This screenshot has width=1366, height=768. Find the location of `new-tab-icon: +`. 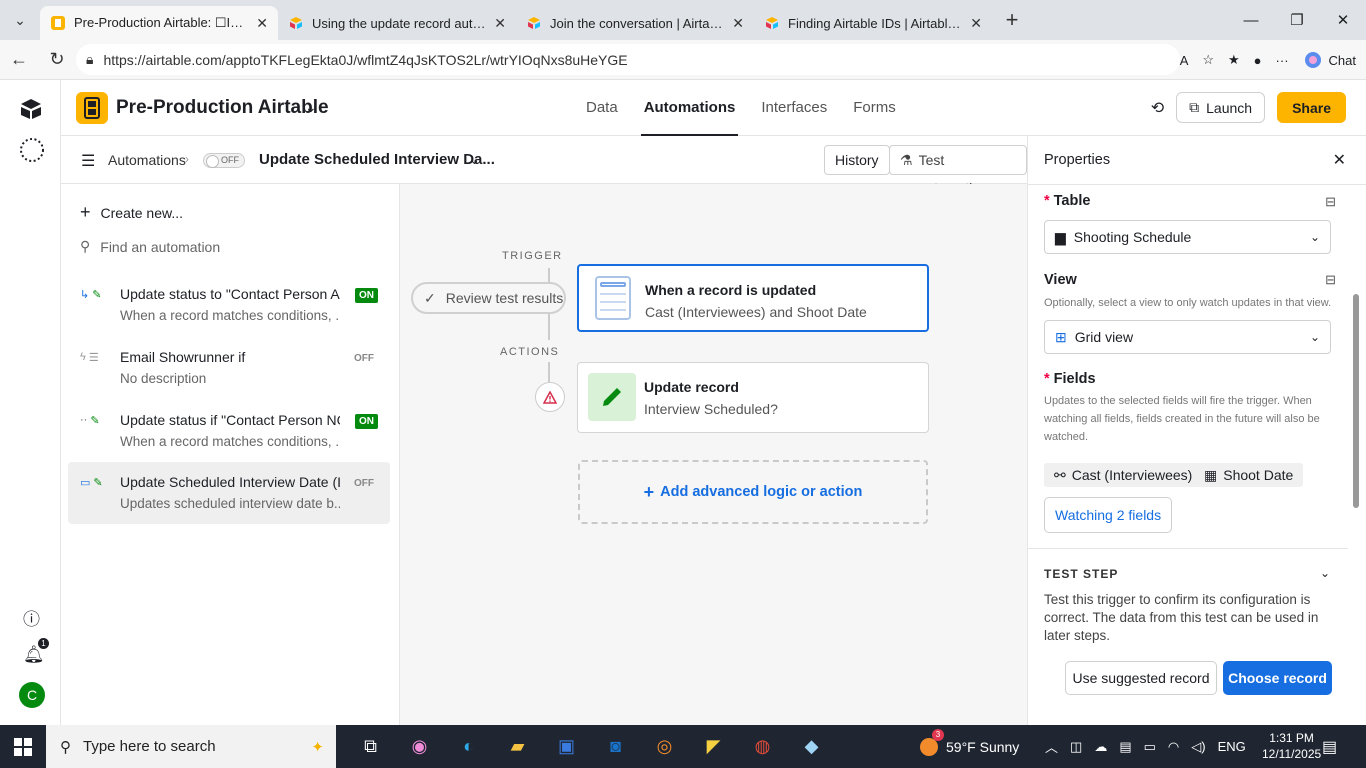

new-tab-icon: + is located at coordinates (1012, 20).